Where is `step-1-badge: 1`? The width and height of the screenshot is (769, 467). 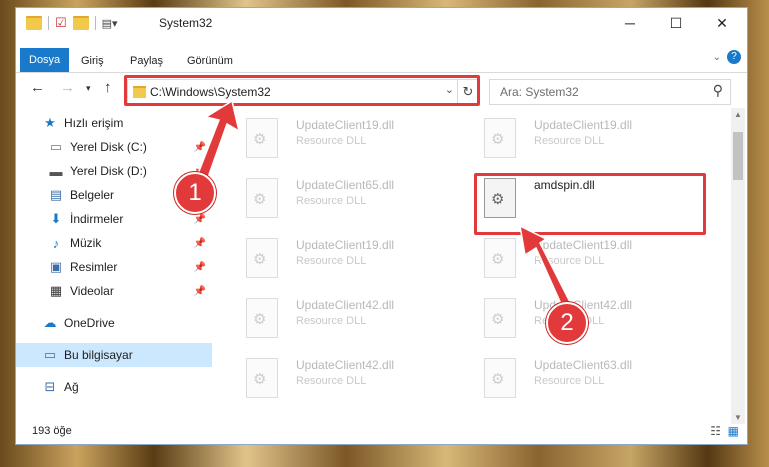 step-1-badge: 1 is located at coordinates (195, 193).